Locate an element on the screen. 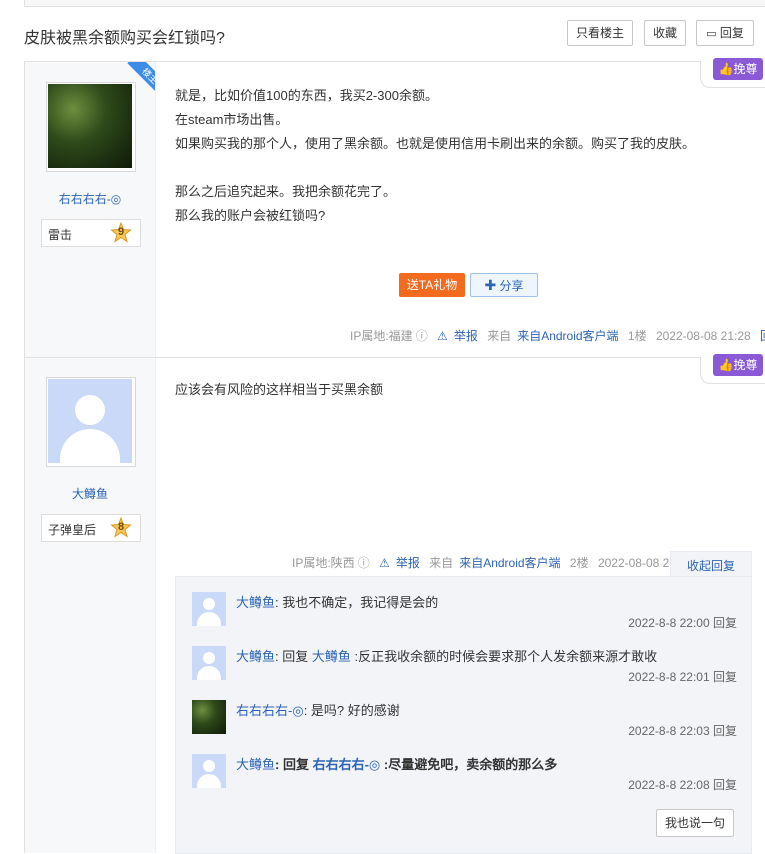  rank-name: 子弹皇后 is located at coordinates (72, 530).